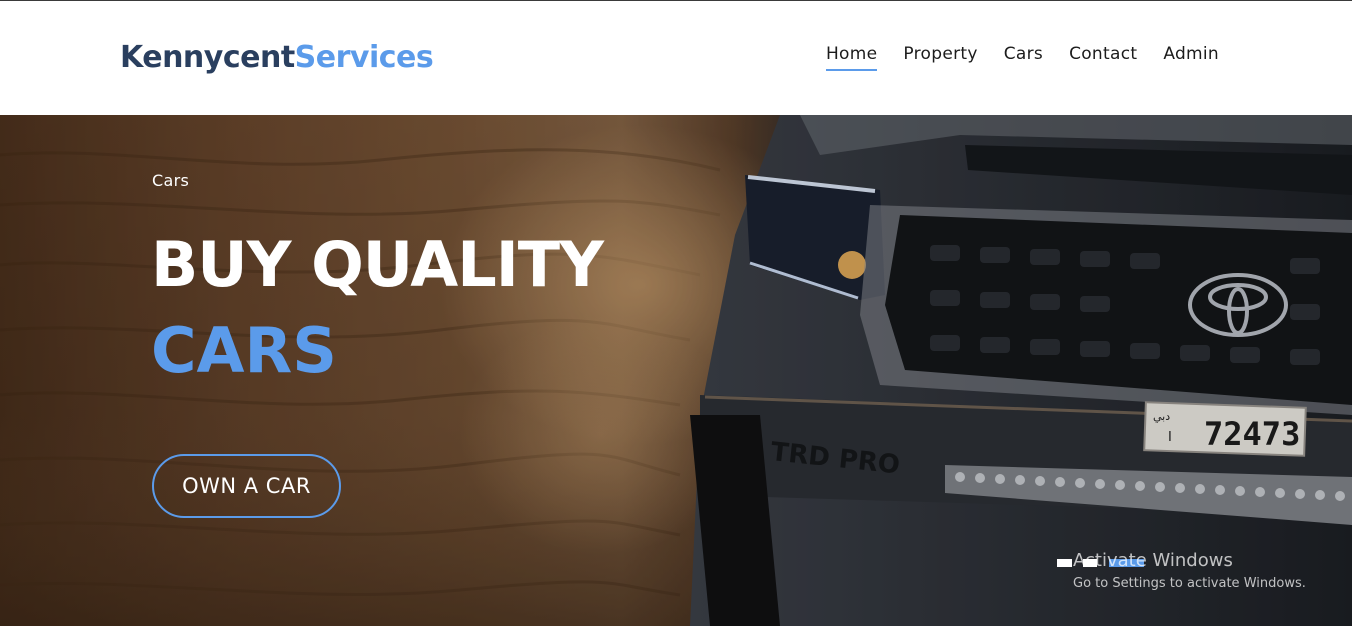 The image size is (1352, 626). I want to click on logo-text-accent: Services, so click(364, 57).